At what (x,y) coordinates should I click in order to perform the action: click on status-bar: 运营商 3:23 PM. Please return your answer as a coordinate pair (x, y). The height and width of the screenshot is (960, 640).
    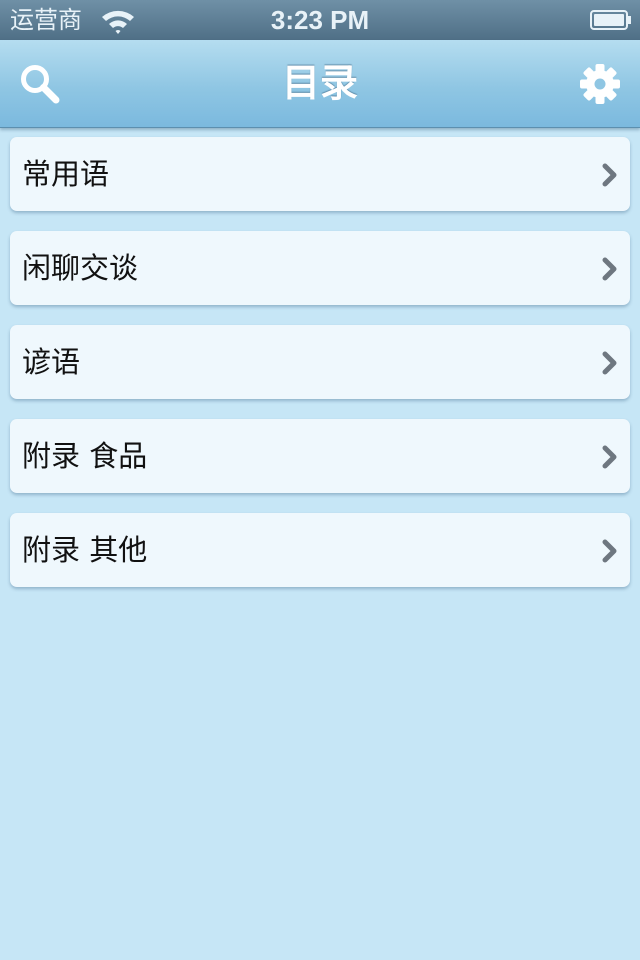
    Looking at the image, I should click on (320, 20).